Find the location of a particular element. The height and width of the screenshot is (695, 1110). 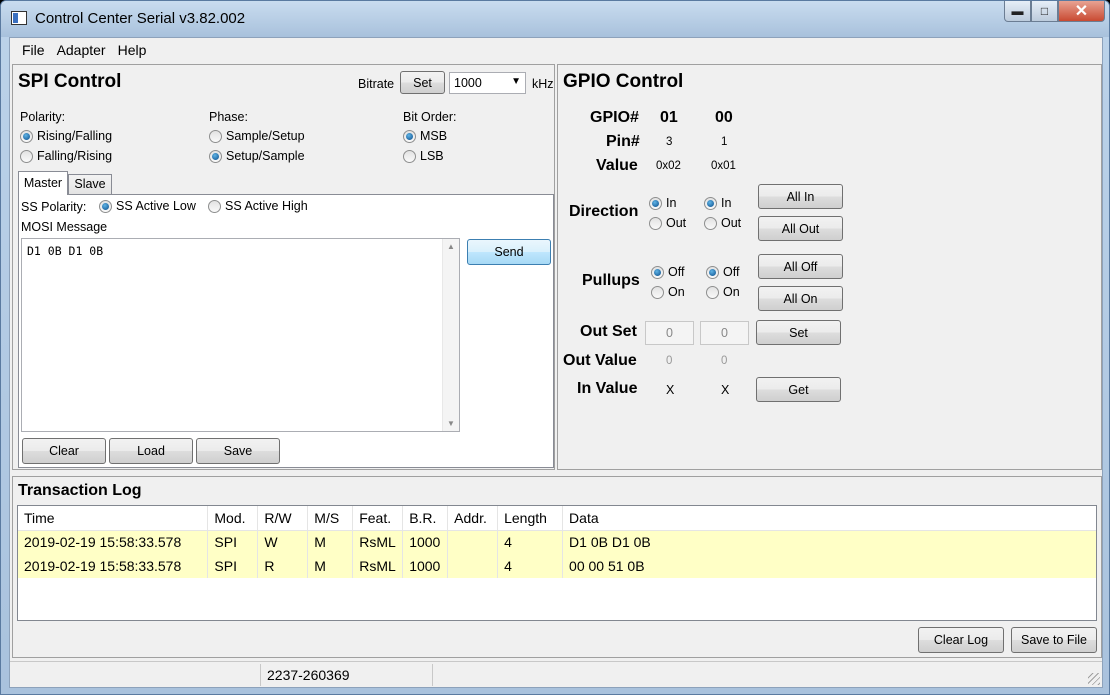

cell-time: 2019-02-19 15:58:33.578 is located at coordinates (113, 566).